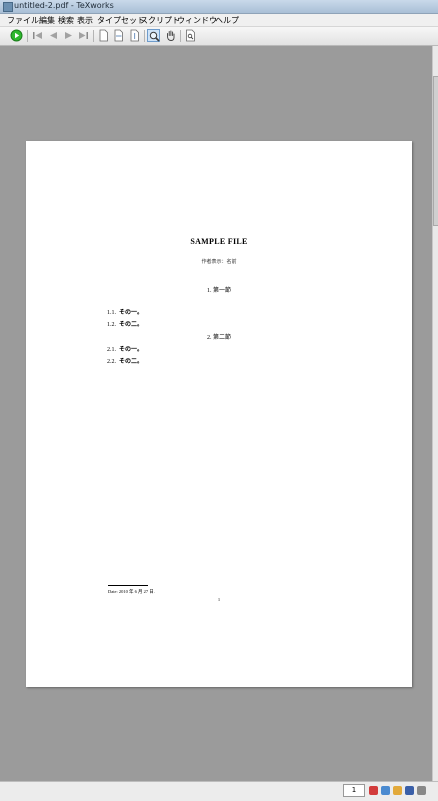  What do you see at coordinates (219, 262) in the screenshot?
I see `document-author: 作者表示：名前` at bounding box center [219, 262].